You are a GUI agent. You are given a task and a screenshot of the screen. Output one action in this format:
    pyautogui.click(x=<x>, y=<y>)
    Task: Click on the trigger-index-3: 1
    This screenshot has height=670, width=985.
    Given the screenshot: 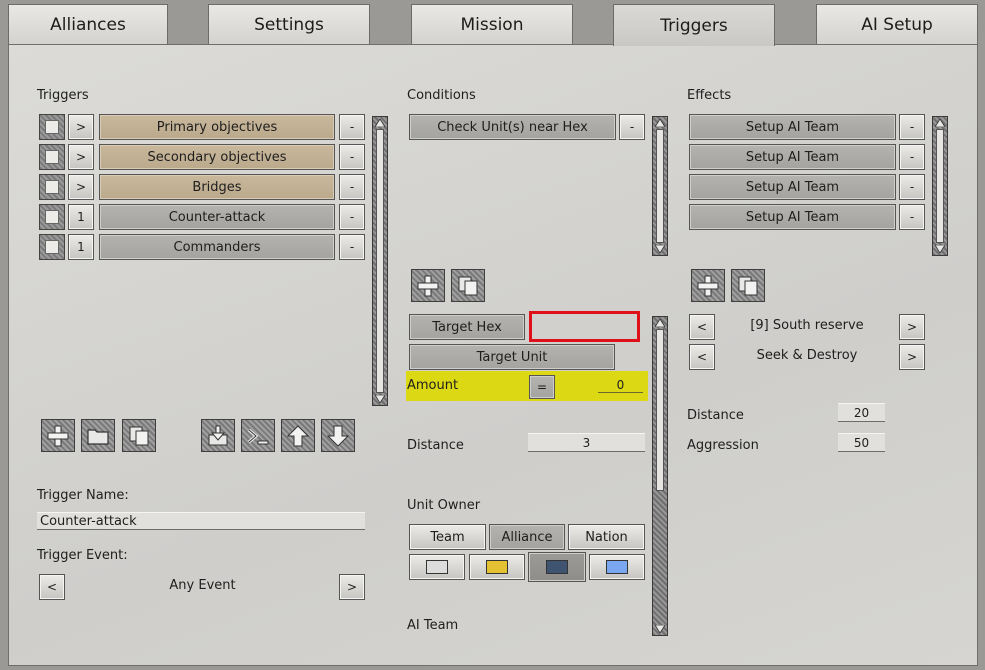 What is the action you would take?
    pyautogui.click(x=81, y=217)
    